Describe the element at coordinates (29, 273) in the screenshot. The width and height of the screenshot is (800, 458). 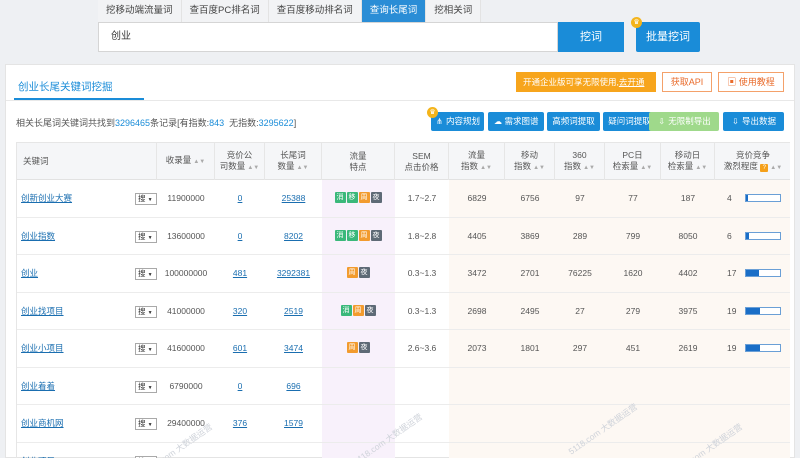
I see `keyword-link: 创业` at that location.